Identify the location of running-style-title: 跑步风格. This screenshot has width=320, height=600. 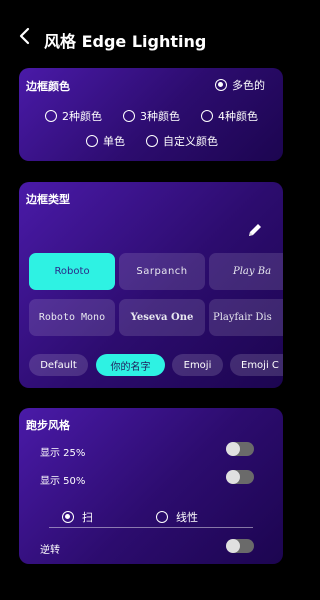
(48, 425).